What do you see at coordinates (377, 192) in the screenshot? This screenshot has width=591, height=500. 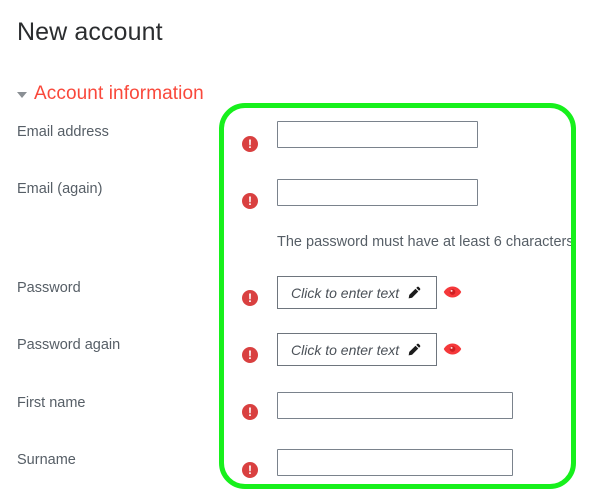 I see `input-email-again` at bounding box center [377, 192].